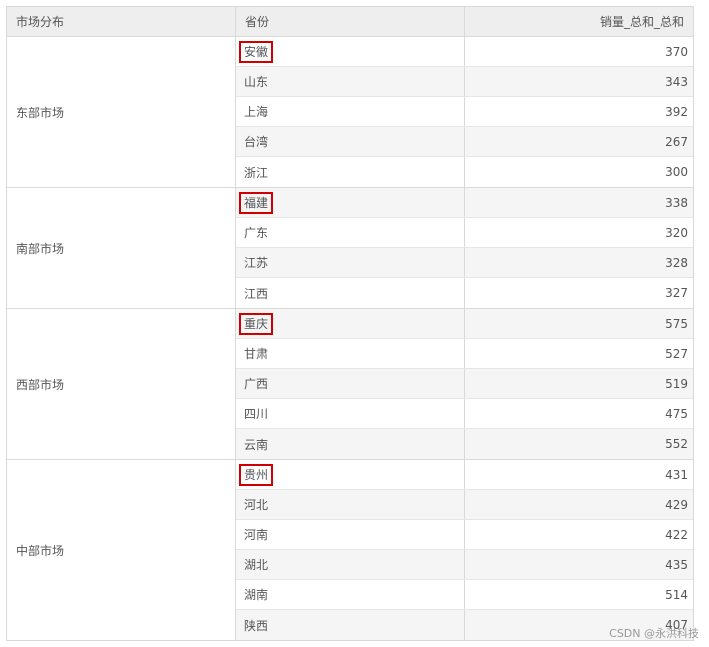 Image resolution: width=709 pixels, height=647 pixels. I want to click on province-cell: 台湾, so click(350, 141).